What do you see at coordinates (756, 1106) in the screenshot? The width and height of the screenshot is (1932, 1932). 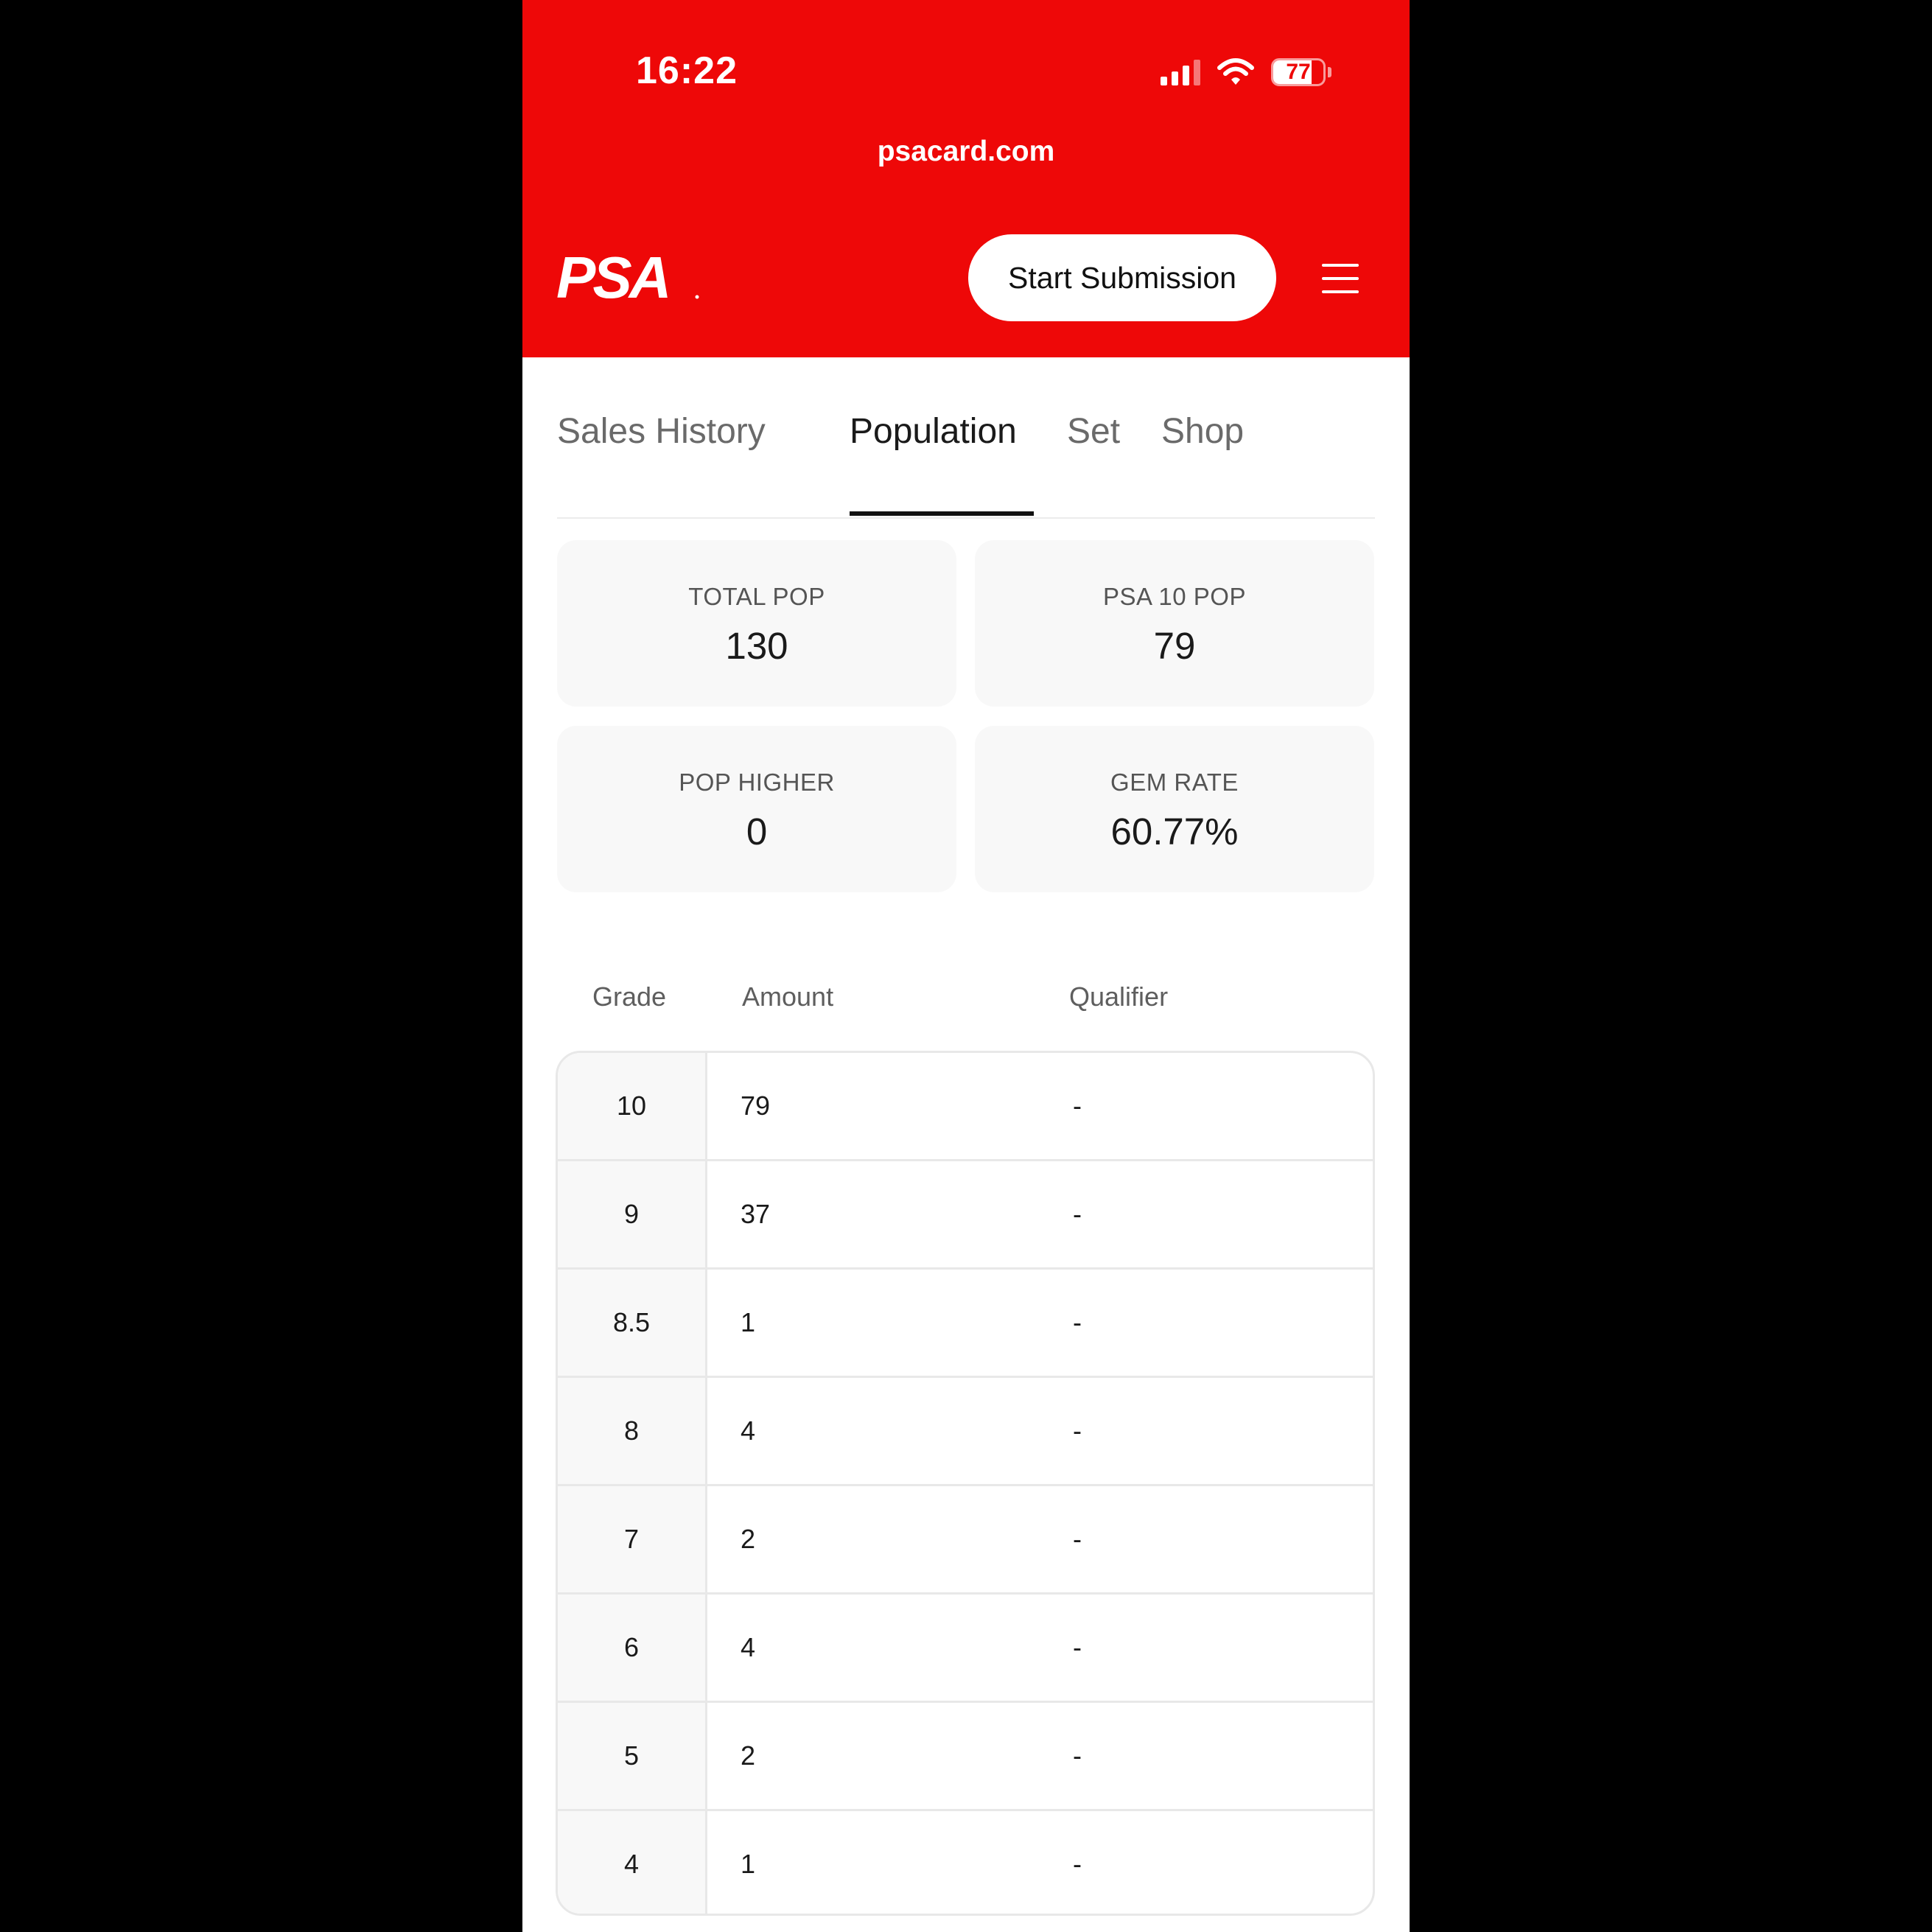 I see `amount-cell: 79` at bounding box center [756, 1106].